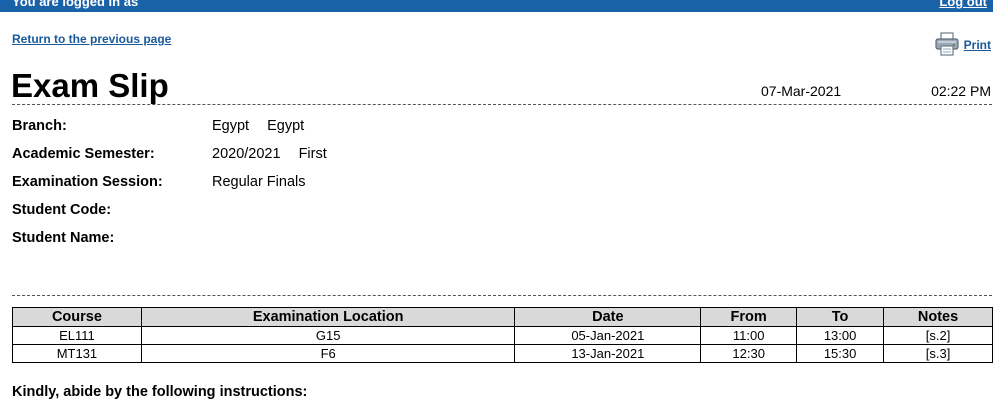 This screenshot has width=993, height=399. I want to click on date-cell: 13-Jan-2021, so click(608, 353).